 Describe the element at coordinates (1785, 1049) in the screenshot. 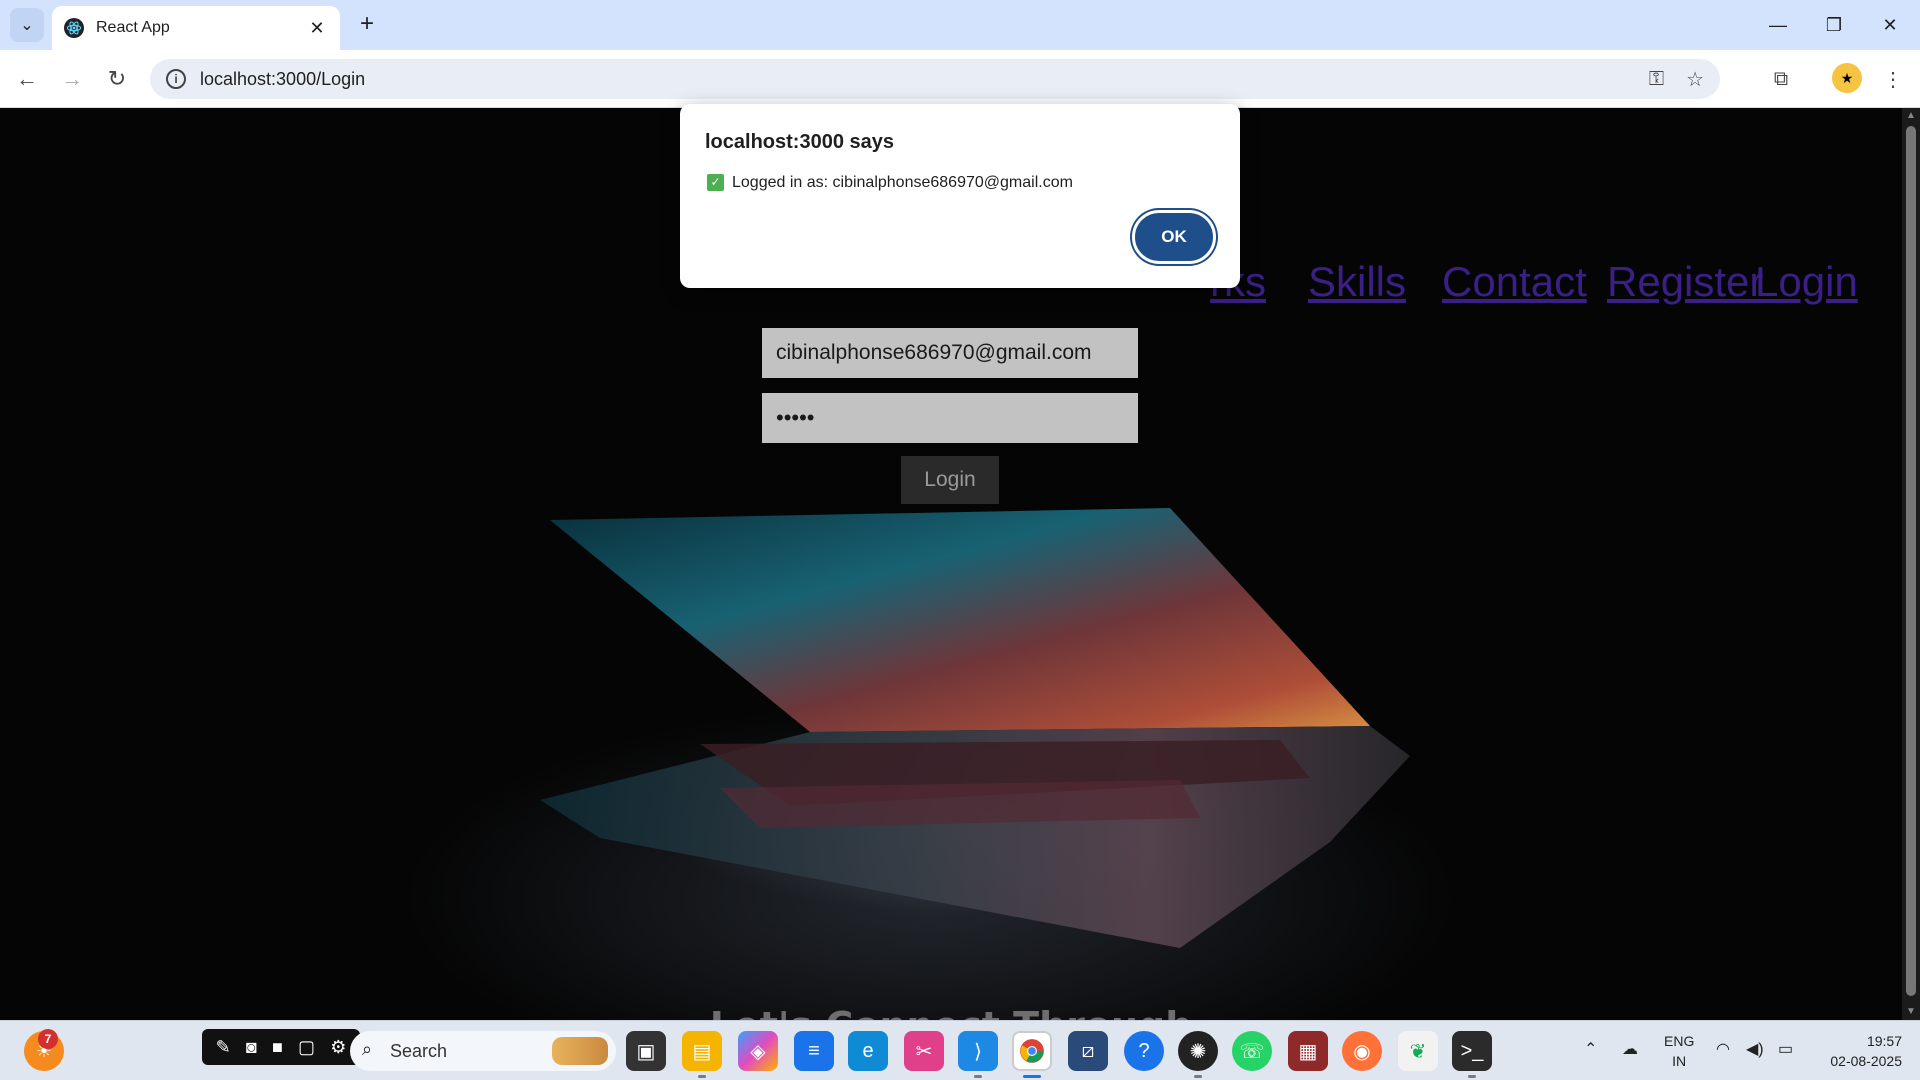

I see `battery-icon: ▭` at that location.